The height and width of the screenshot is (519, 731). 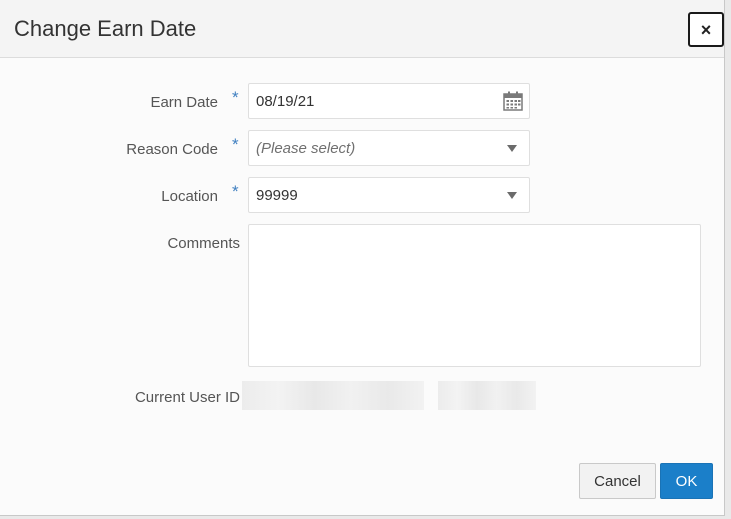 I want to click on earn-date-input: 08/19/21, so click(x=389, y=101).